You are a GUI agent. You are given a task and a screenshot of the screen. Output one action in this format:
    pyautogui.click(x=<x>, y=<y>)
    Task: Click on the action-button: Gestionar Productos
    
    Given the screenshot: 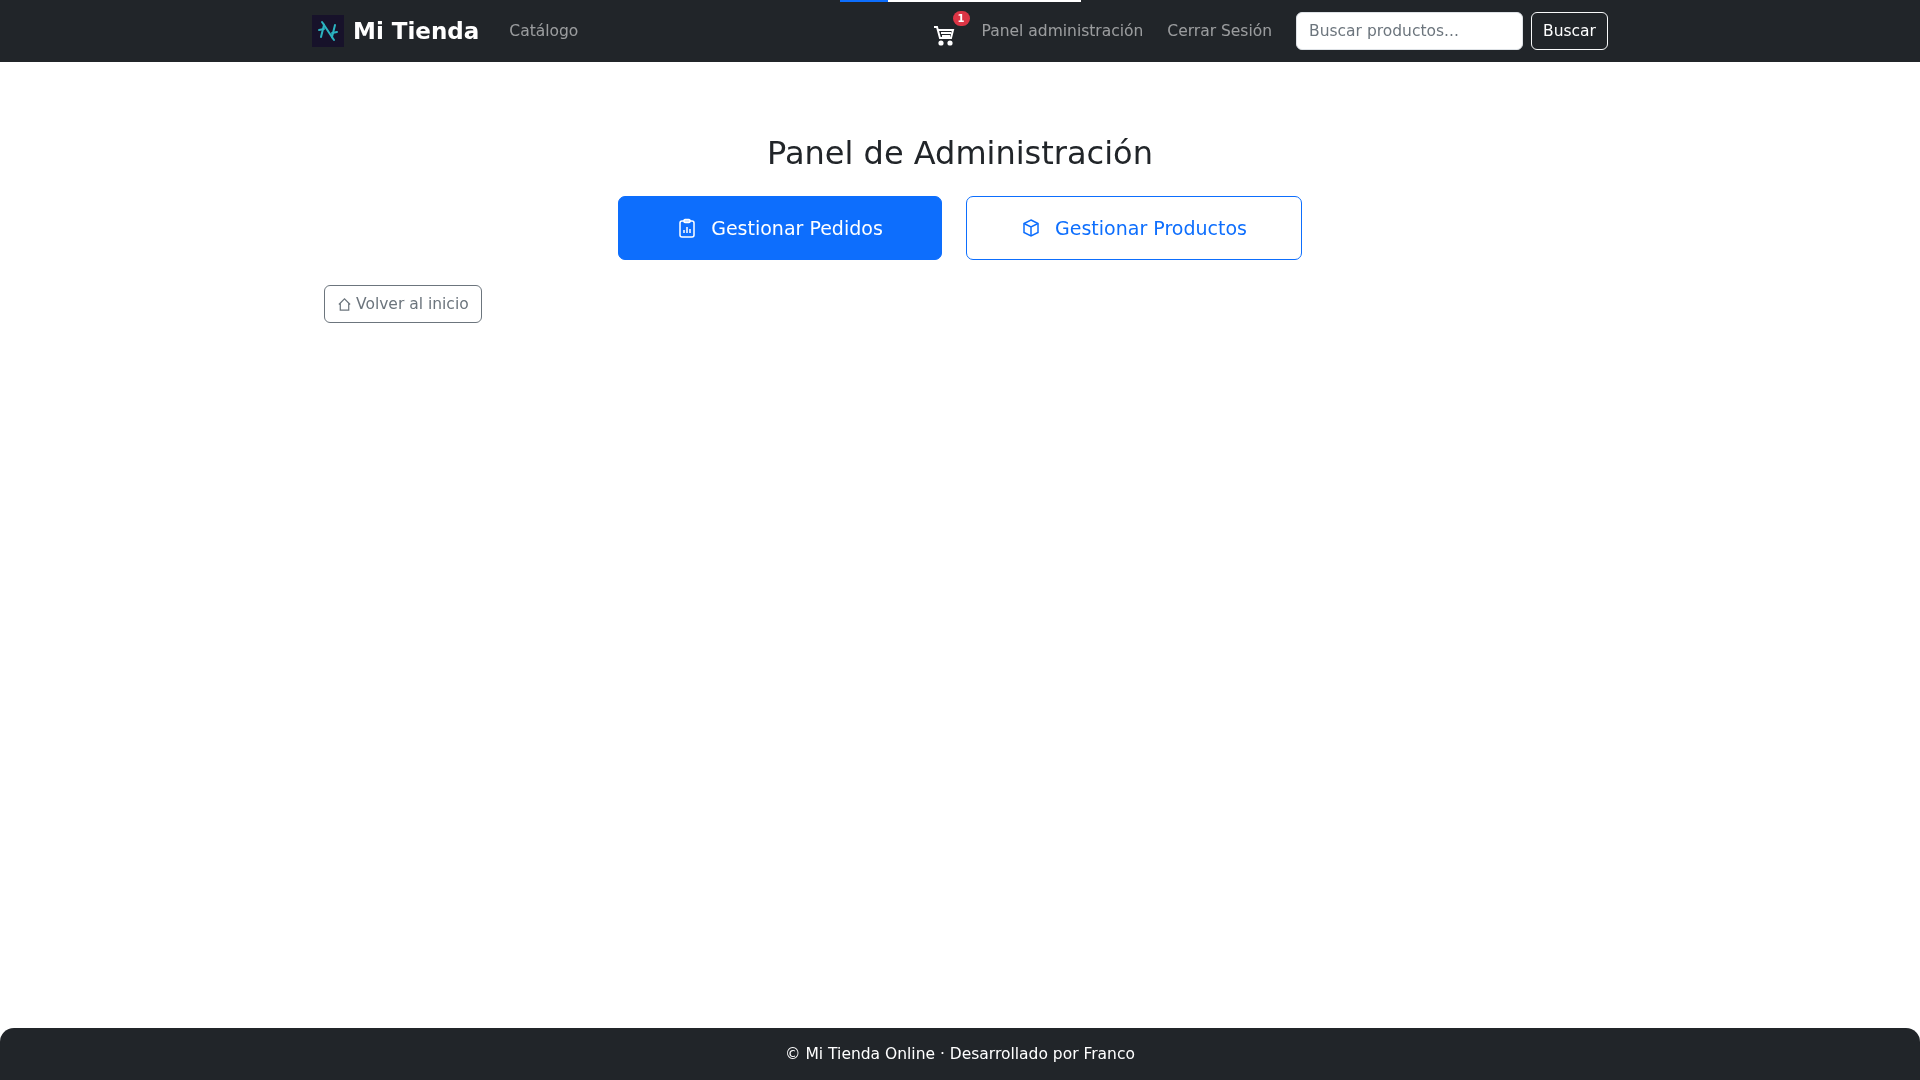 What is the action you would take?
    pyautogui.click(x=1134, y=228)
    